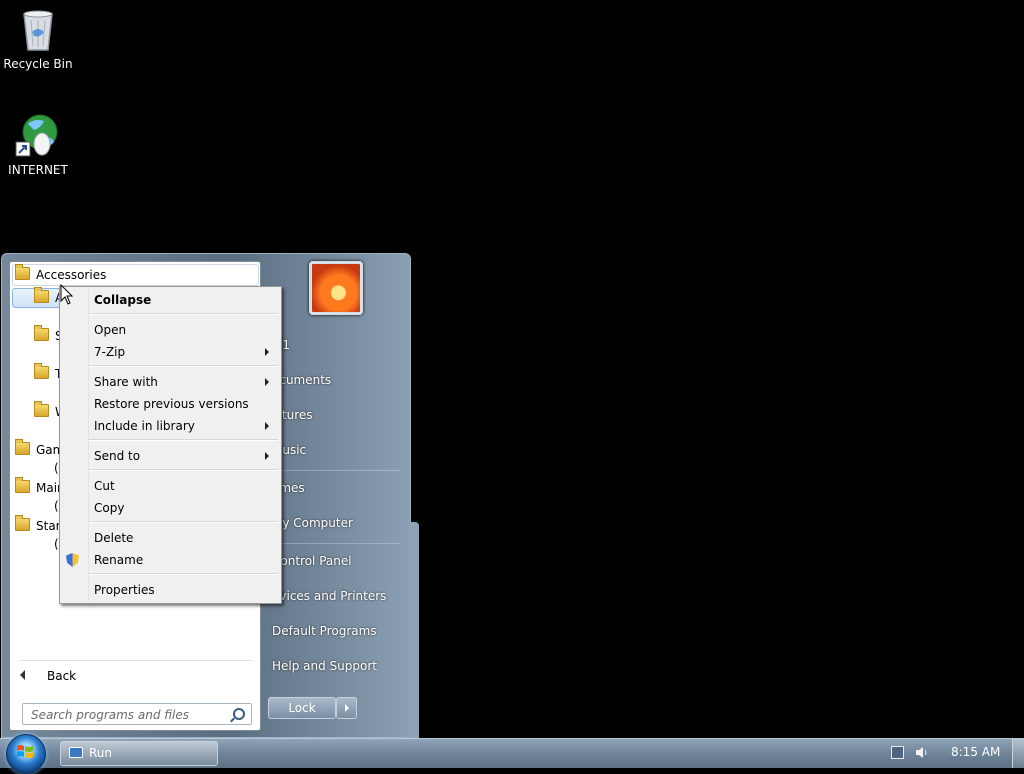 The image size is (1024, 774). Describe the element at coordinates (38, 170) in the screenshot. I see `internet-label: INTERNET` at that location.